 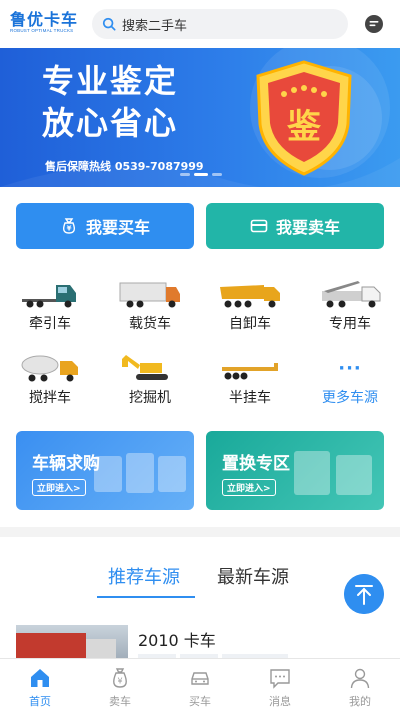 I want to click on carousel-dots, so click(x=201, y=174).